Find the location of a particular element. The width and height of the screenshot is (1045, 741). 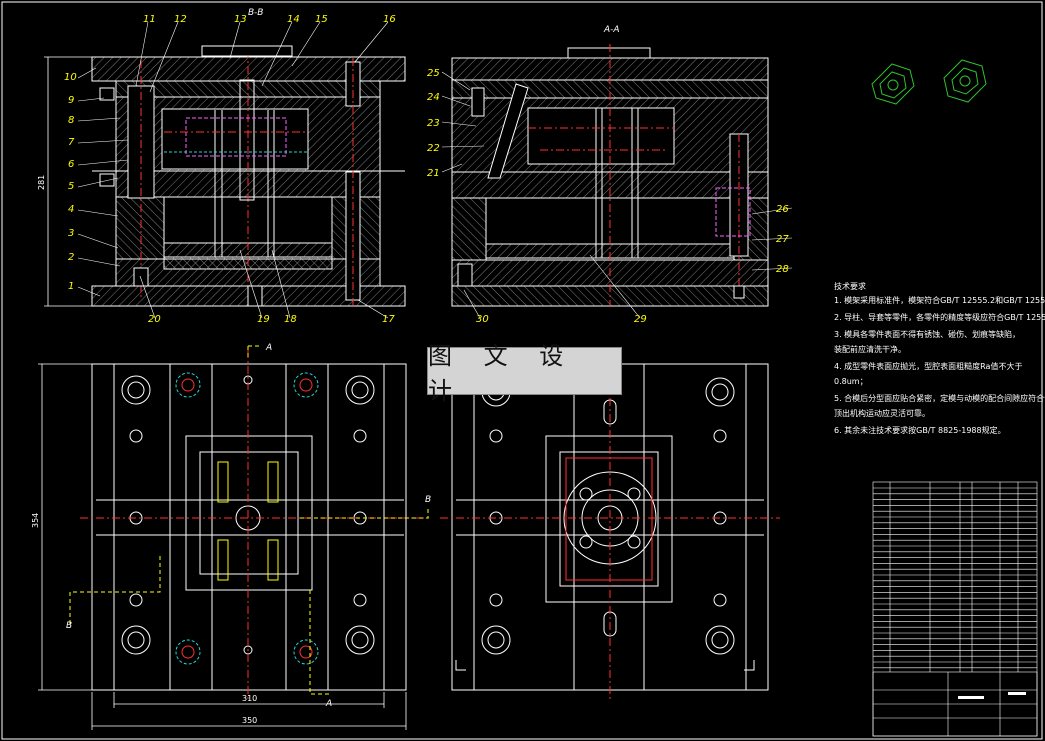

watermark-text: 图 文 设 计 is located at coordinates (502, 373).